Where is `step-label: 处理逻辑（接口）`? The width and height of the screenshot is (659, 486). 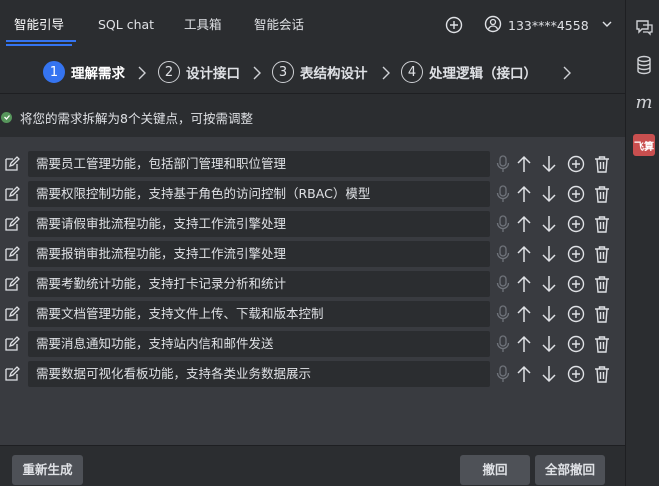
step-label: 处理逻辑（接口） is located at coordinates (483, 74).